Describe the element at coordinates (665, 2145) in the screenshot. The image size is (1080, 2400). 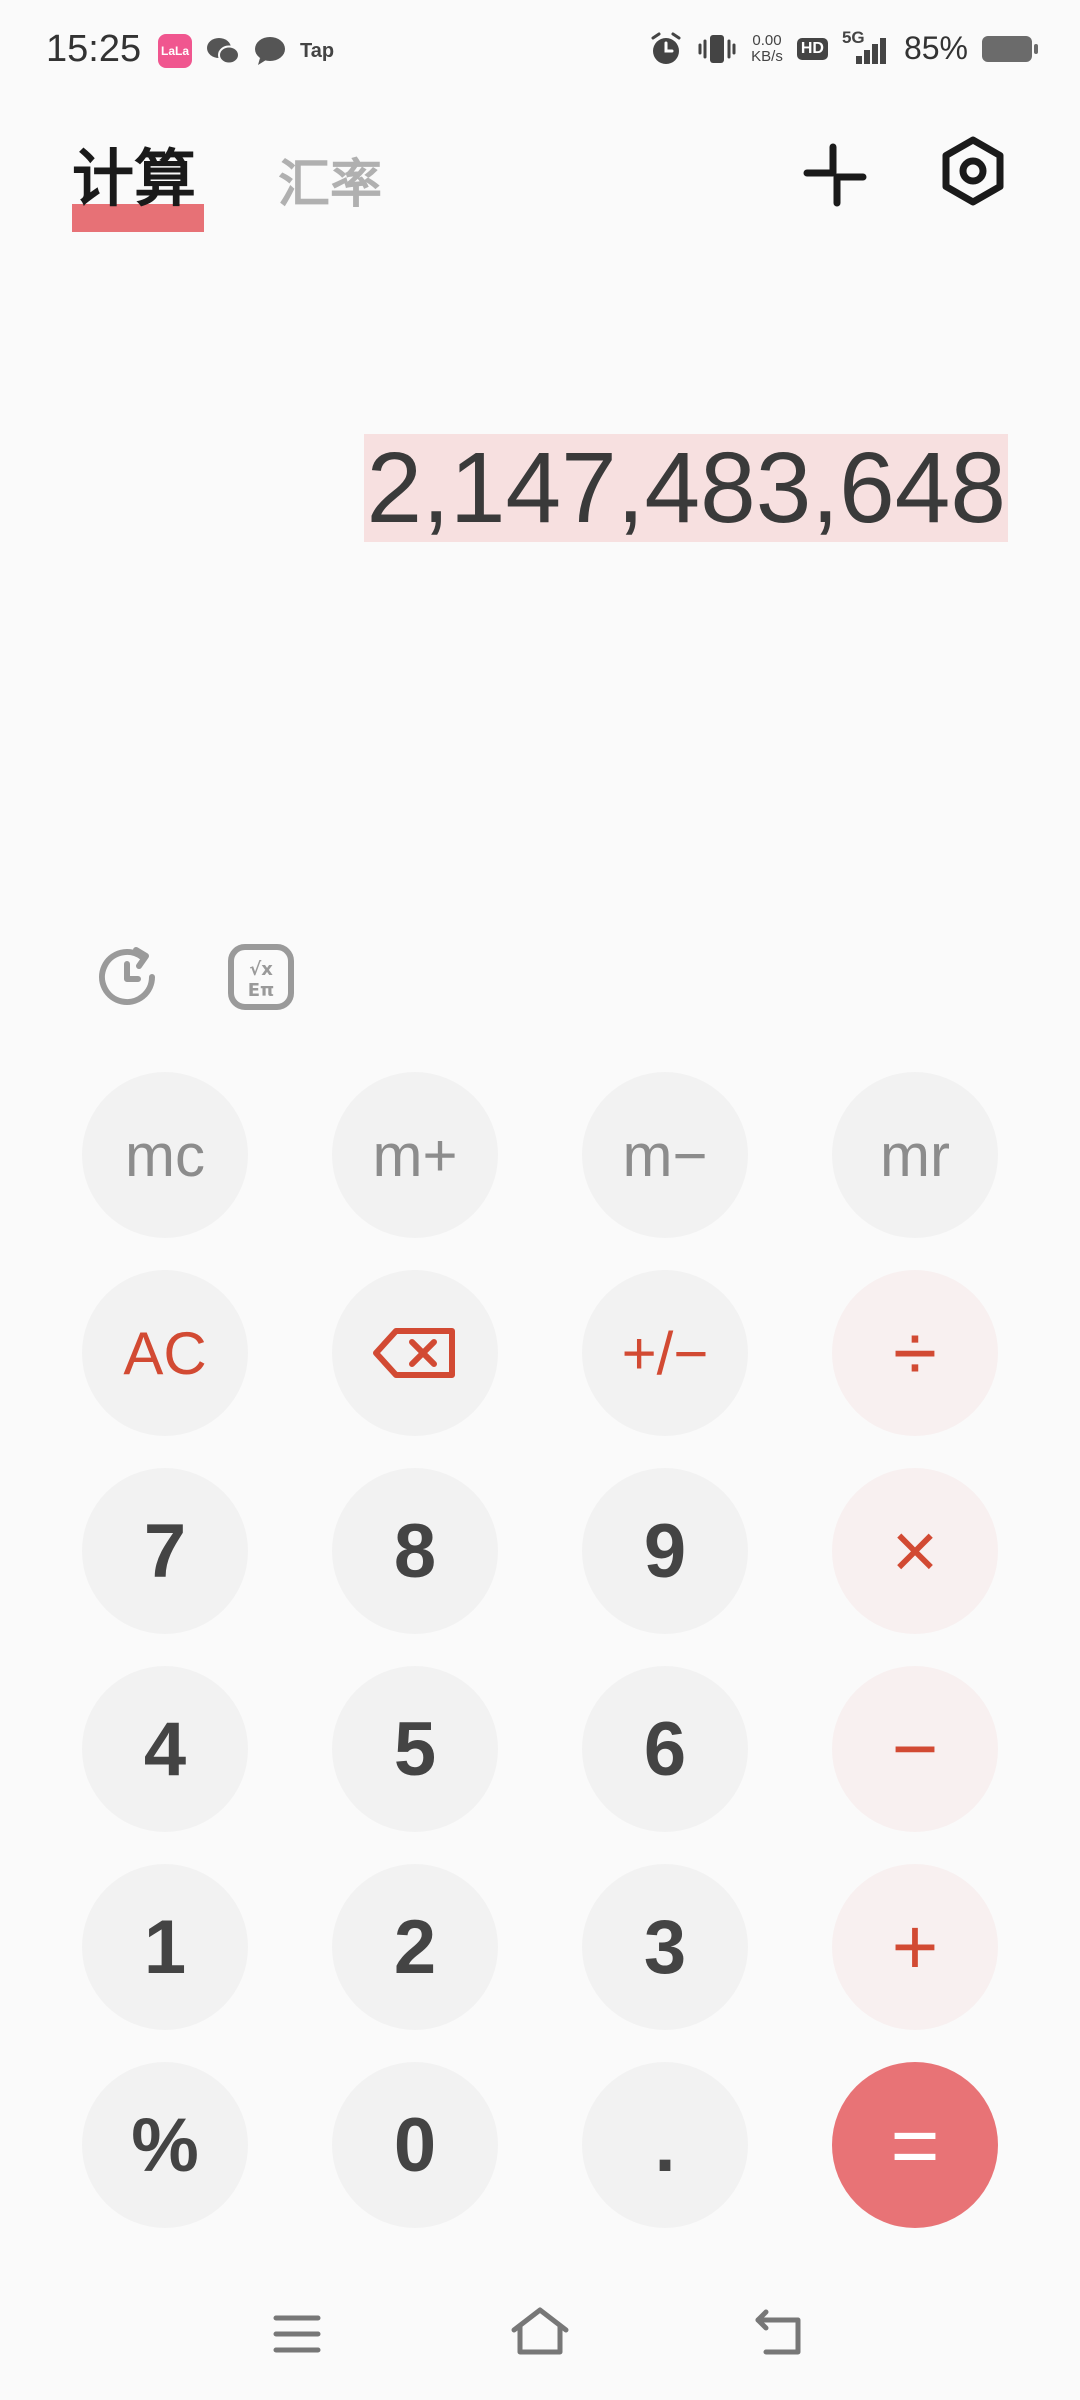
I see `decimal-button: .` at that location.